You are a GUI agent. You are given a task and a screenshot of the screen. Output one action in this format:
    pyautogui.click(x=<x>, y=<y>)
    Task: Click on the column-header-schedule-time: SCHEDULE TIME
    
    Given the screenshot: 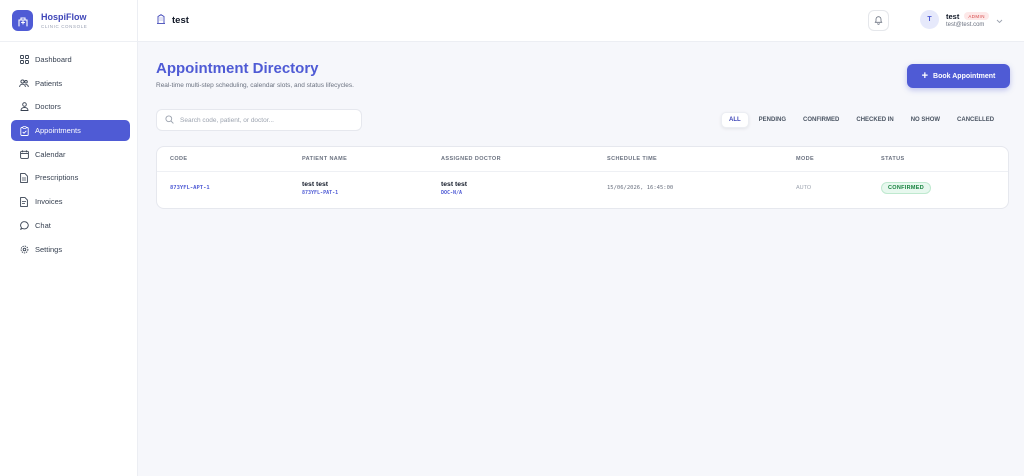 What is the action you would take?
    pyautogui.click(x=632, y=159)
    